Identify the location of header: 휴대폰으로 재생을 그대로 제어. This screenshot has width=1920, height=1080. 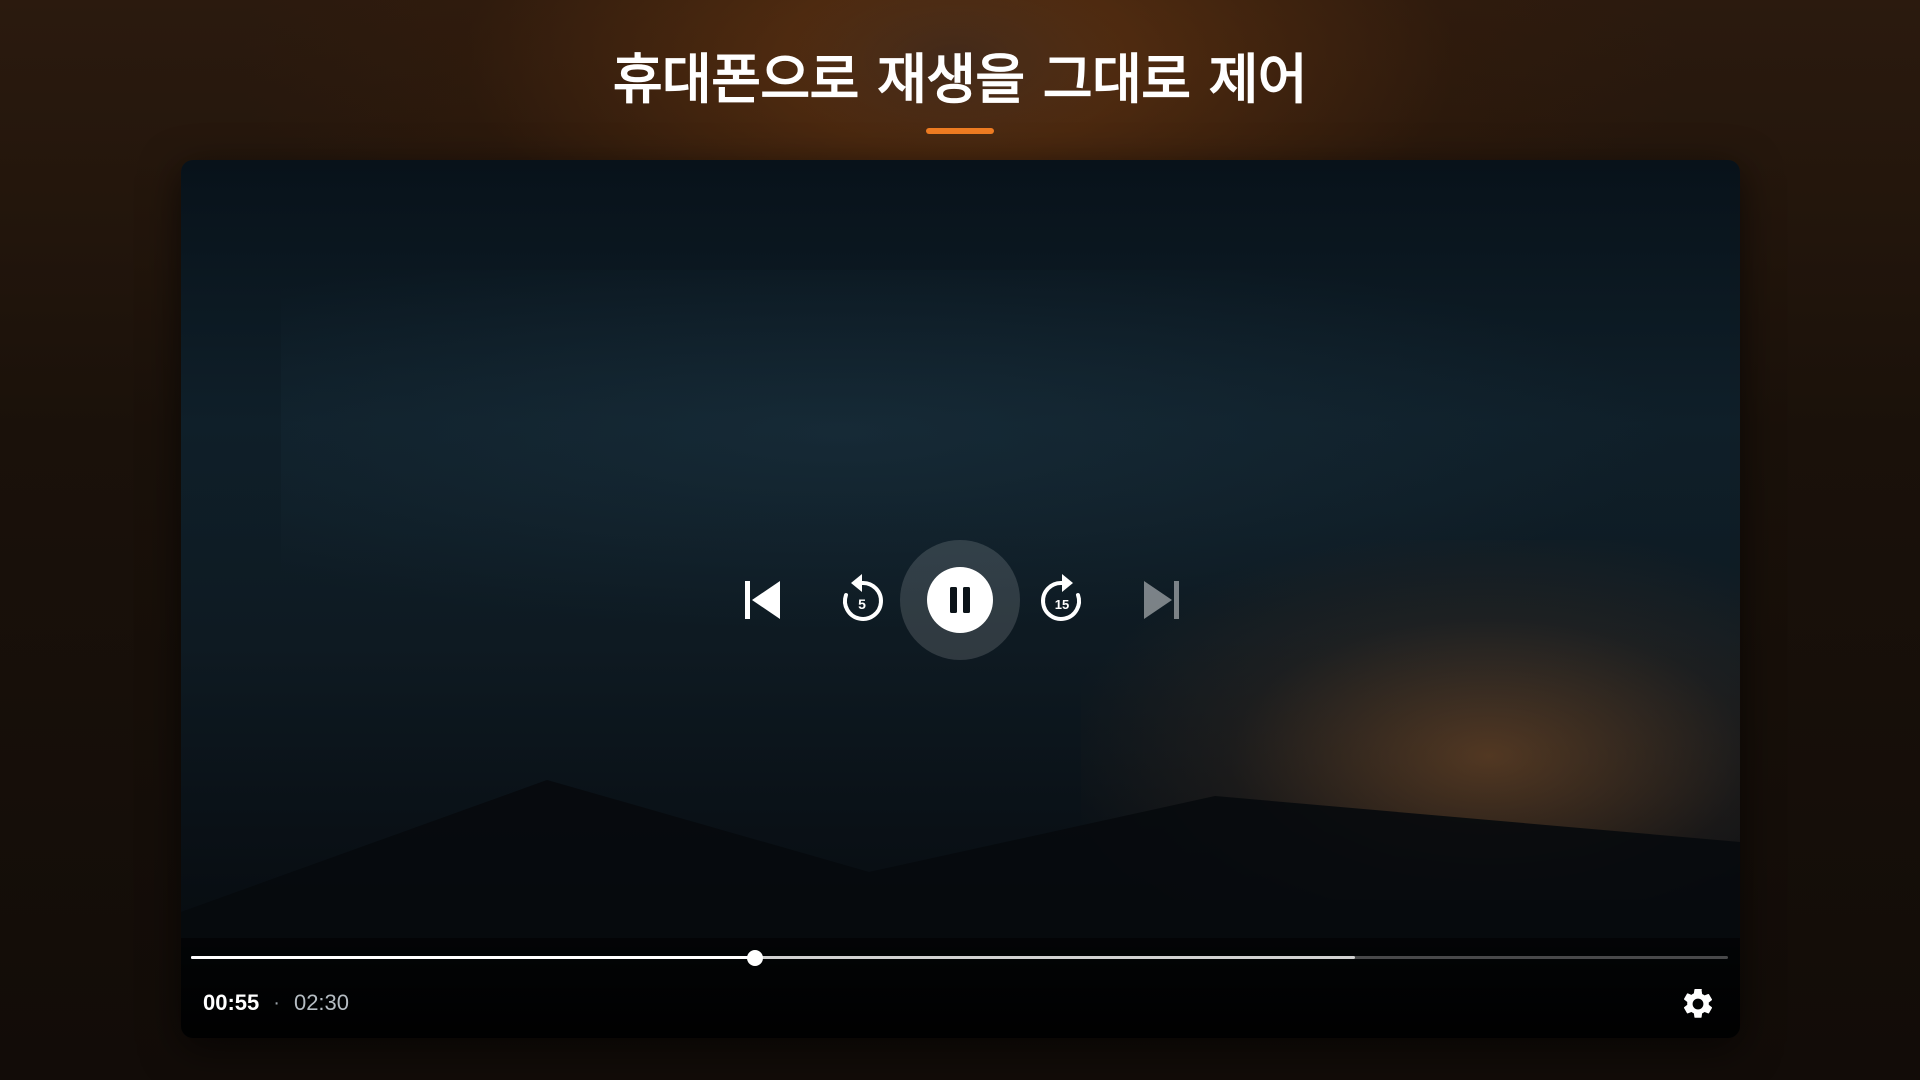
(960, 89).